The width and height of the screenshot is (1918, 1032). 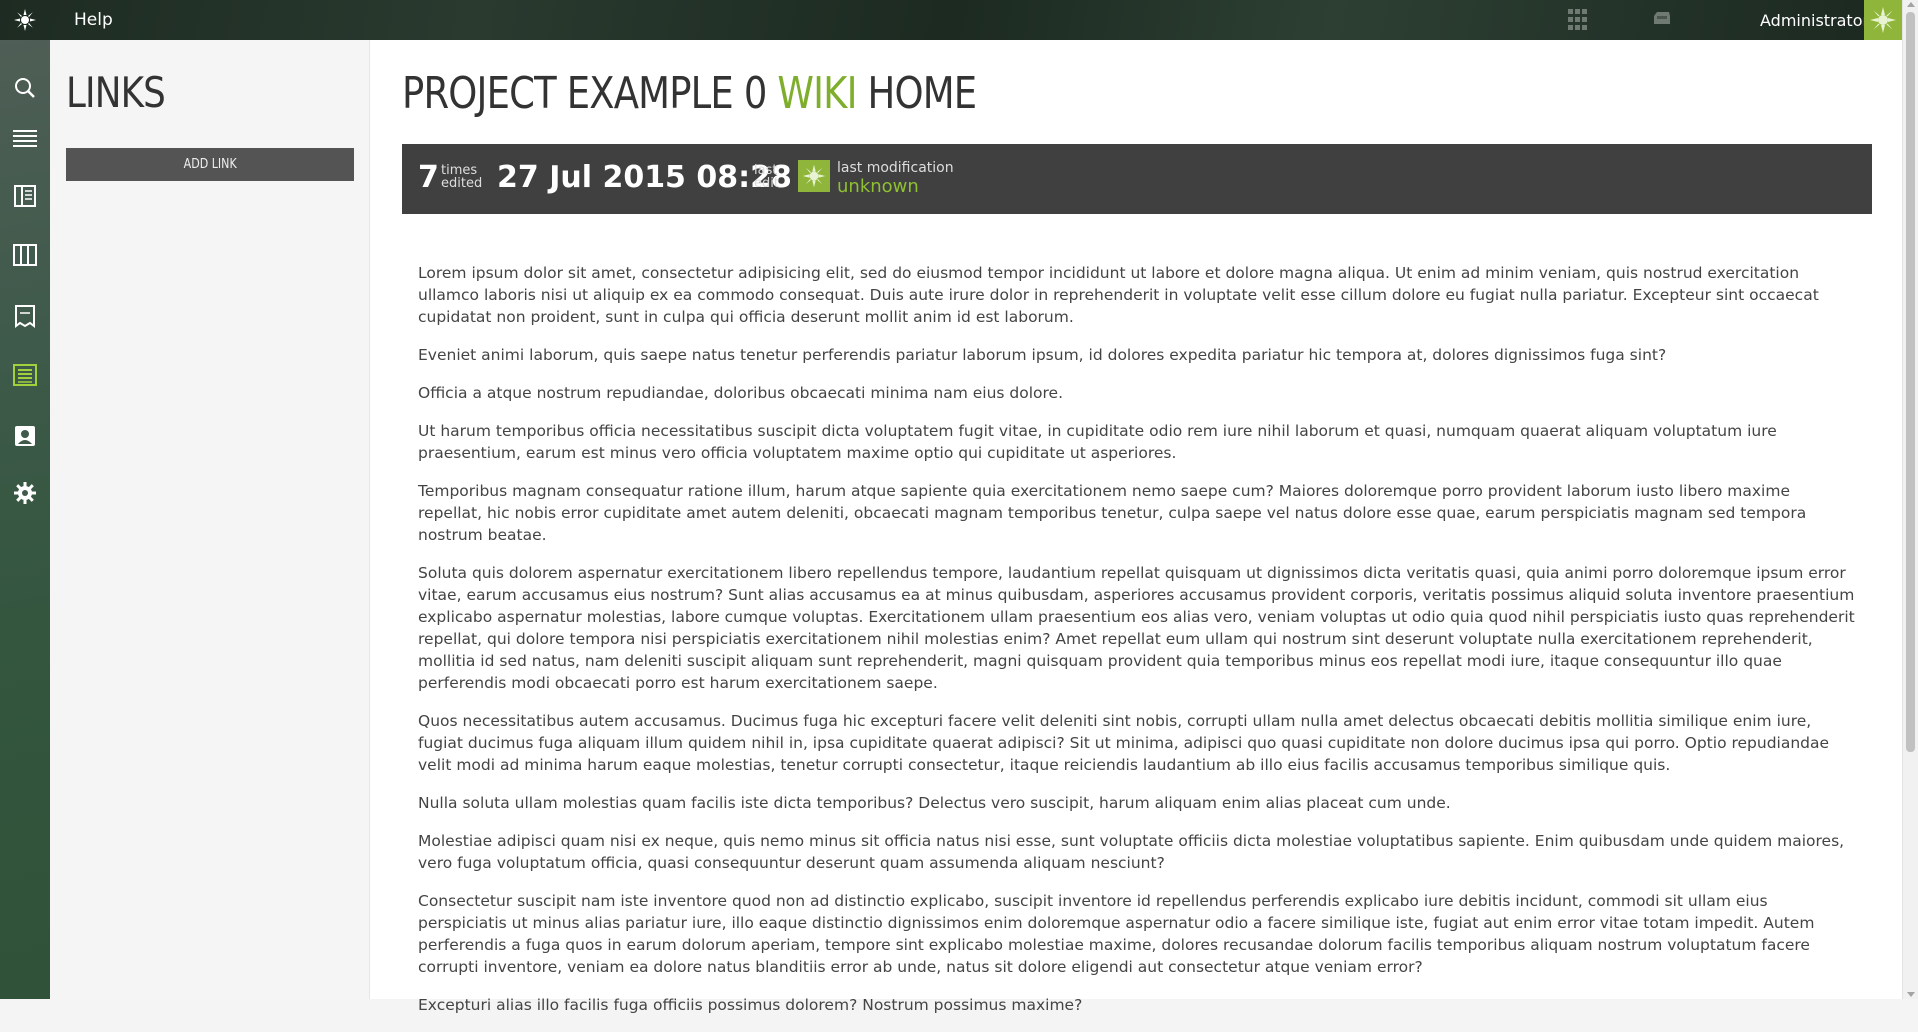 What do you see at coordinates (1579, 20) in the screenshot?
I see `apps-grid-icon` at bounding box center [1579, 20].